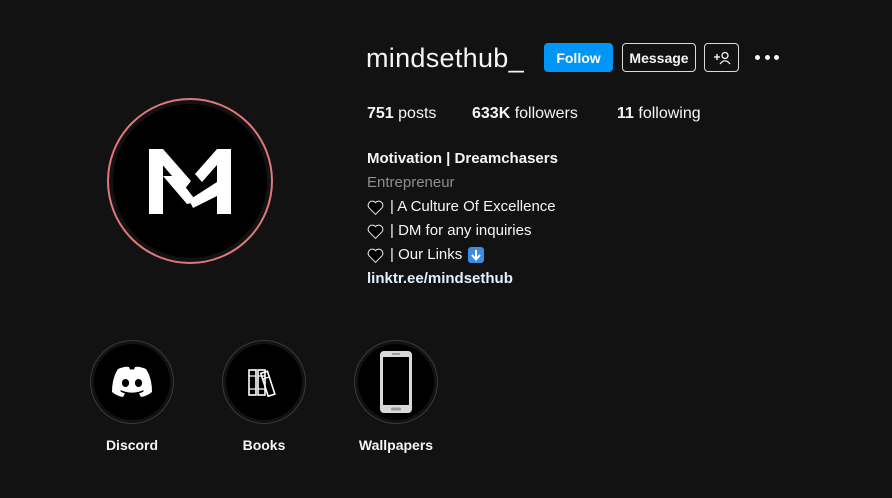 Image resolution: width=892 pixels, height=498 pixels. I want to click on followers-count-label: followers, so click(546, 113).